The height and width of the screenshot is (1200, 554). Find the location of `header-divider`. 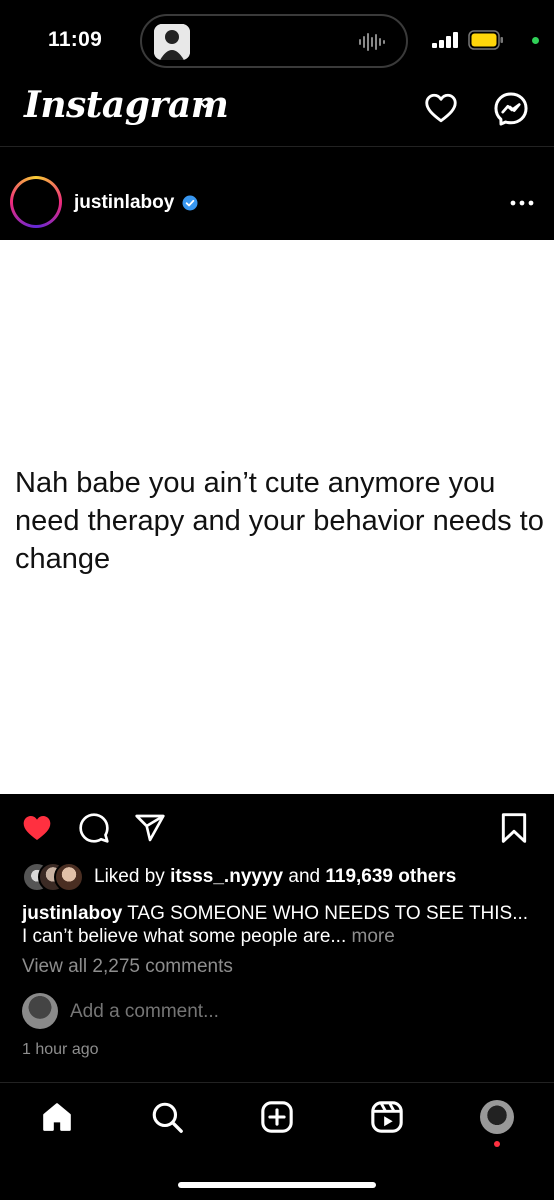

header-divider is located at coordinates (277, 146).